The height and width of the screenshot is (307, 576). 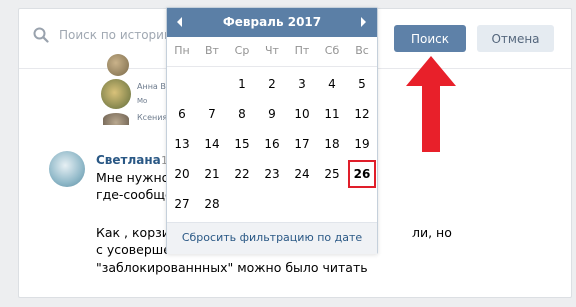 What do you see at coordinates (332, 84) in the screenshot?
I see `date-cell: 4` at bounding box center [332, 84].